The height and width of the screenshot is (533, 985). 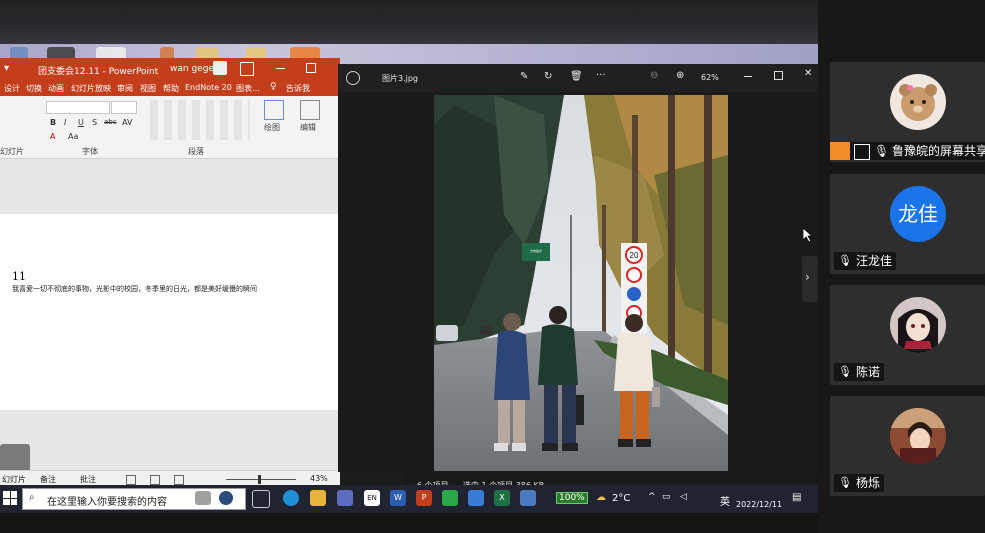 I want to click on battery-indicator: 100%, so click(x=572, y=498).